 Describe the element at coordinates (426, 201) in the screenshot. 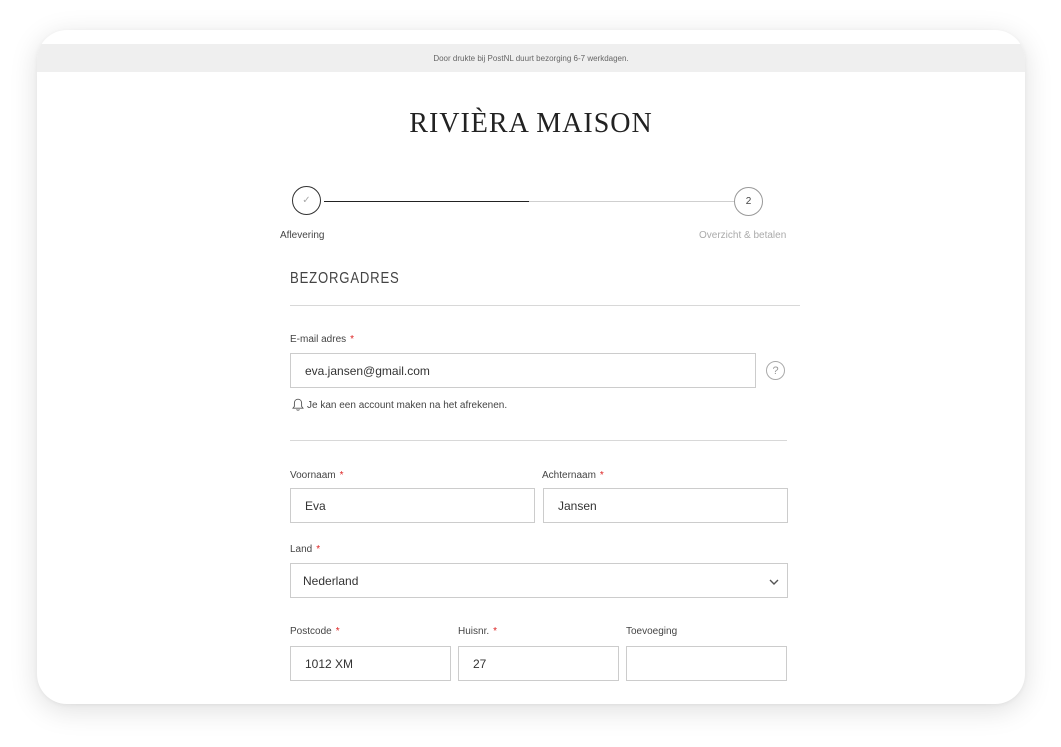

I see `progress-line-done` at that location.